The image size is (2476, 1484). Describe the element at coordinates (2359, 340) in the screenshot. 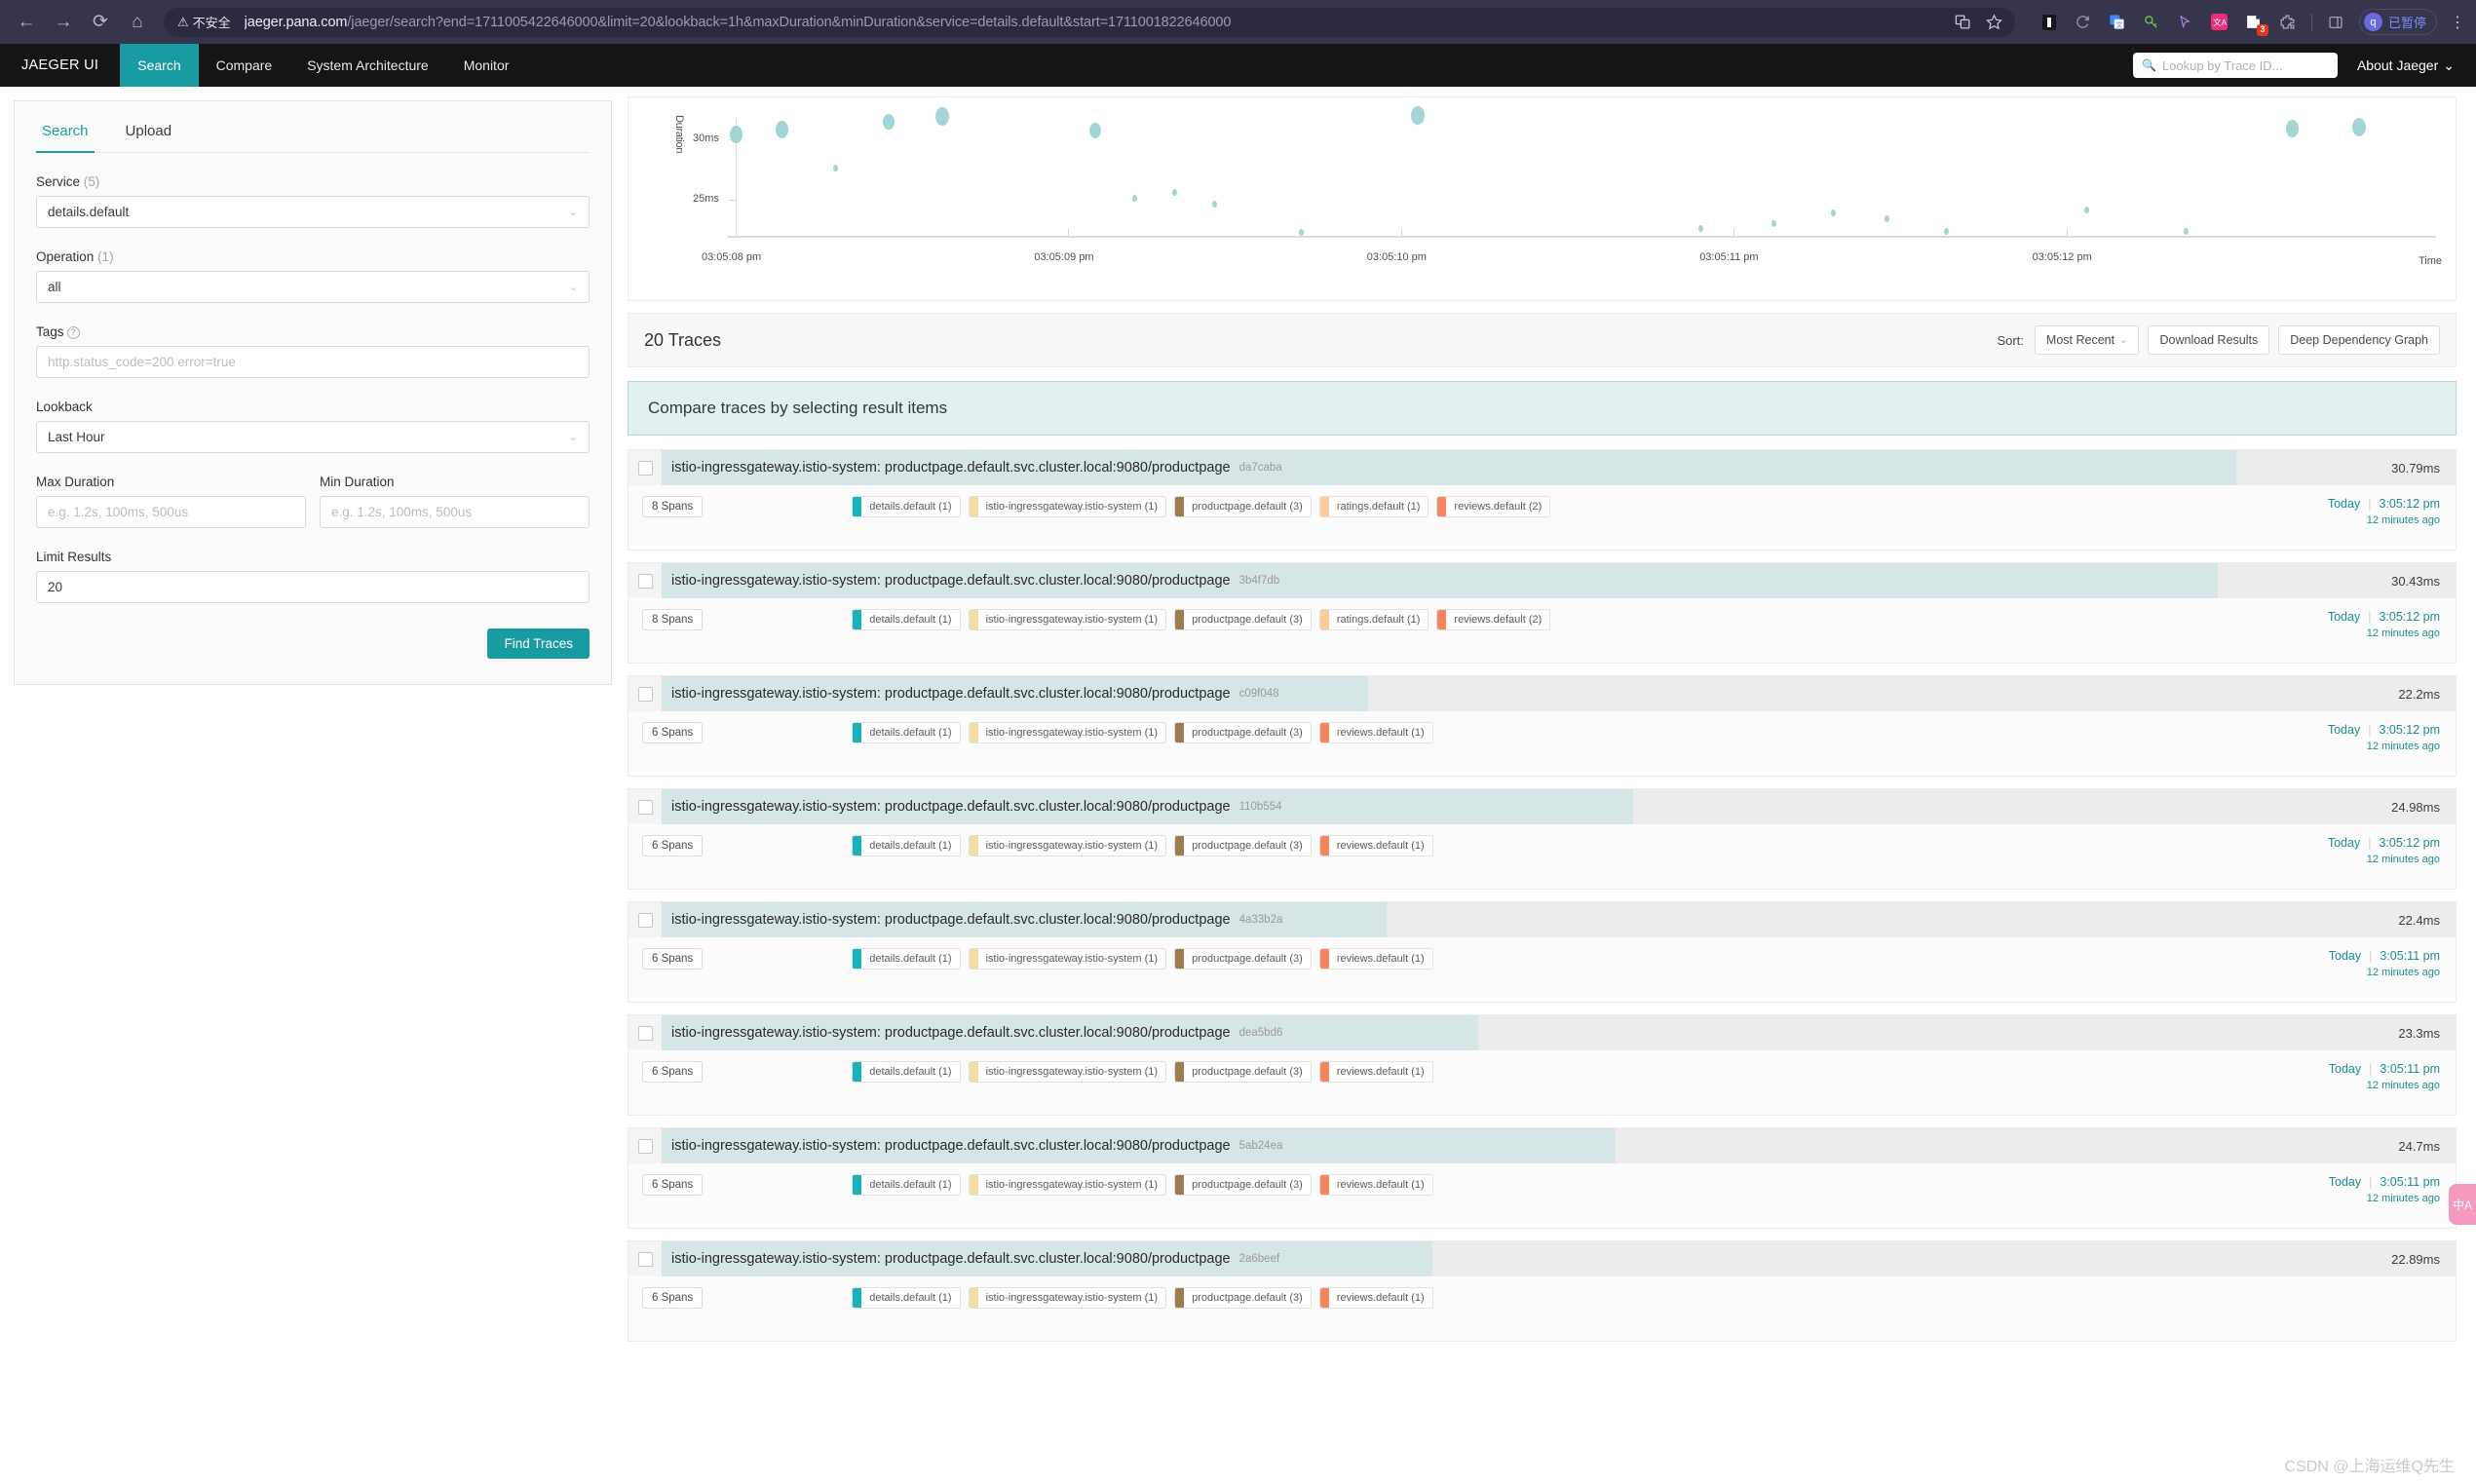

I see `deep-dependency-graph-button: Deep Dependency Graph` at that location.